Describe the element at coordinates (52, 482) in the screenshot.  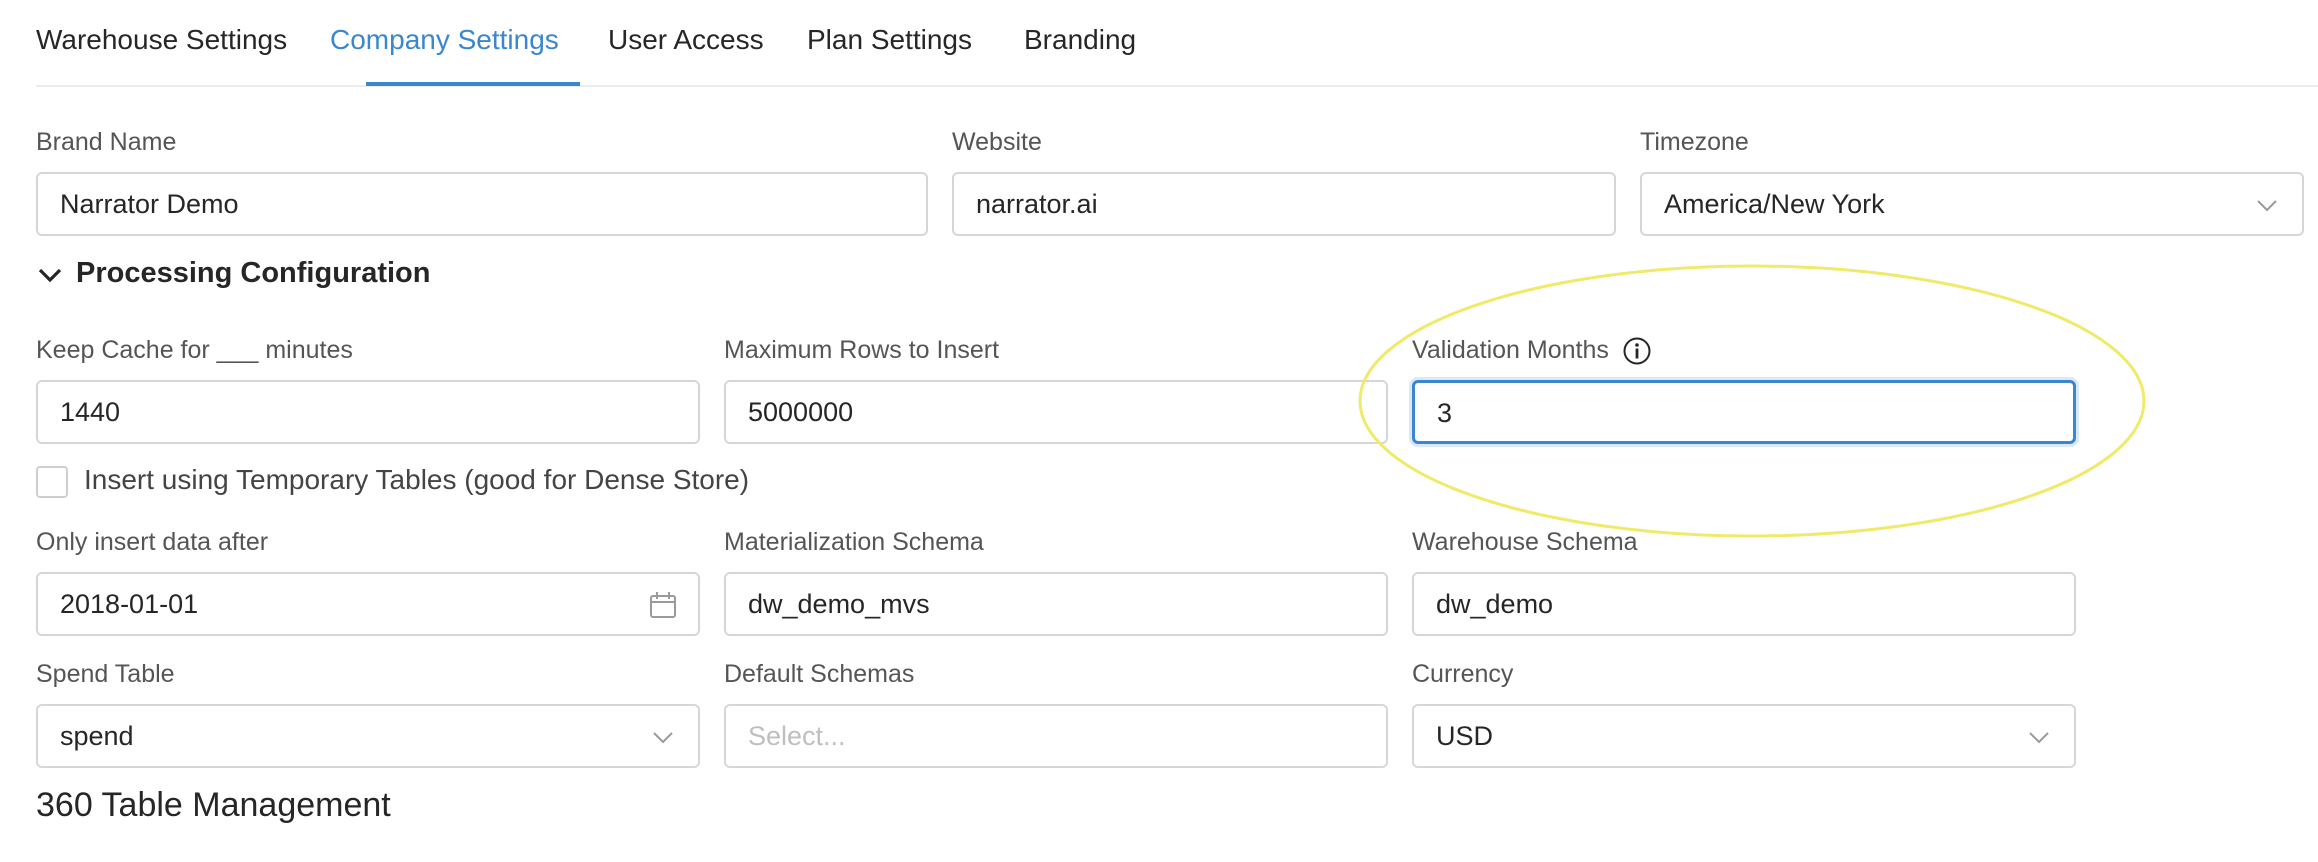
I see `temporary-tables-checkbox` at that location.